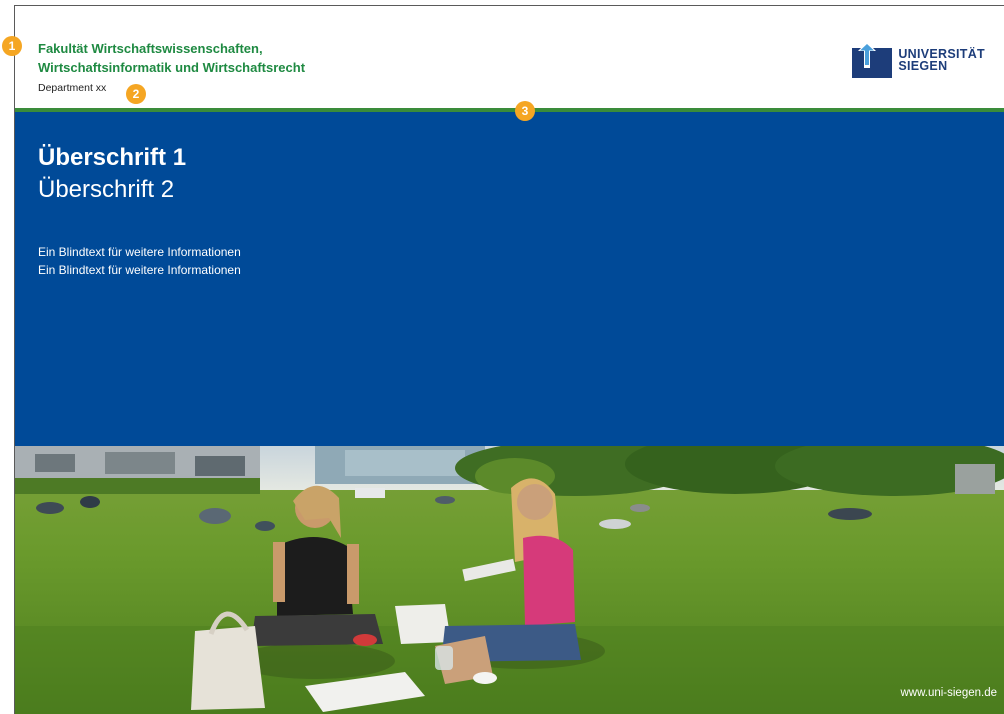  Describe the element at coordinates (72, 88) in the screenshot. I see `department-label: Department xx` at that location.